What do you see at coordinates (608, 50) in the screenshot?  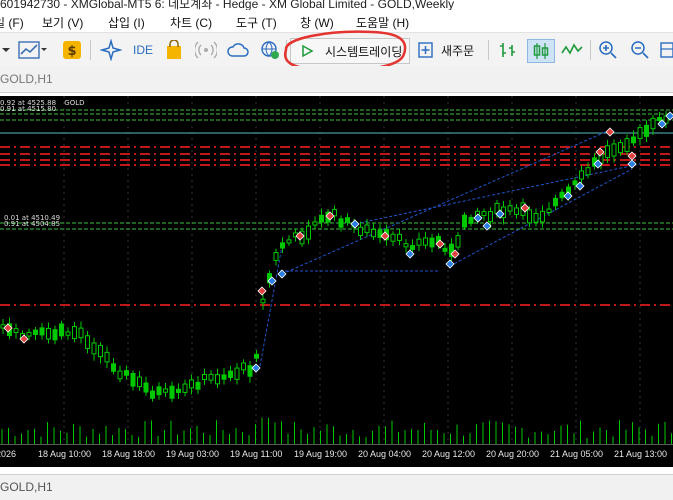 I see `zoom-in-icon` at bounding box center [608, 50].